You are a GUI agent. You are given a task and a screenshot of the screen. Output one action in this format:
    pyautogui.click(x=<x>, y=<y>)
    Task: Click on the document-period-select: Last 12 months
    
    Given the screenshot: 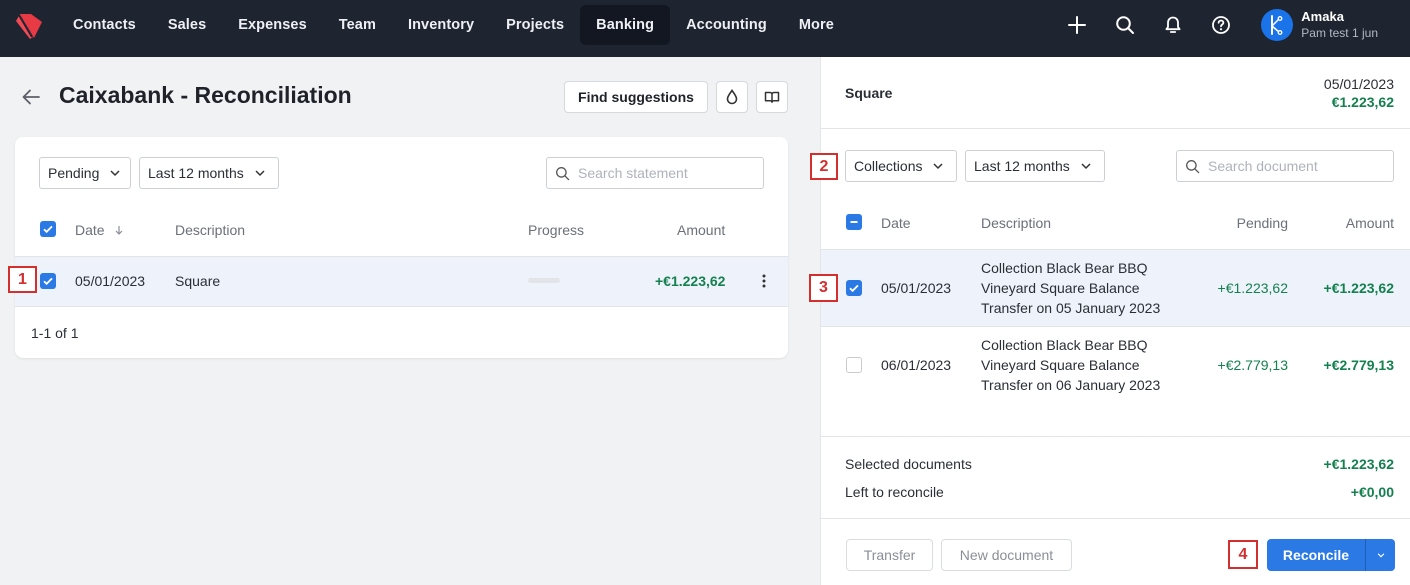 What is the action you would take?
    pyautogui.click(x=1035, y=166)
    